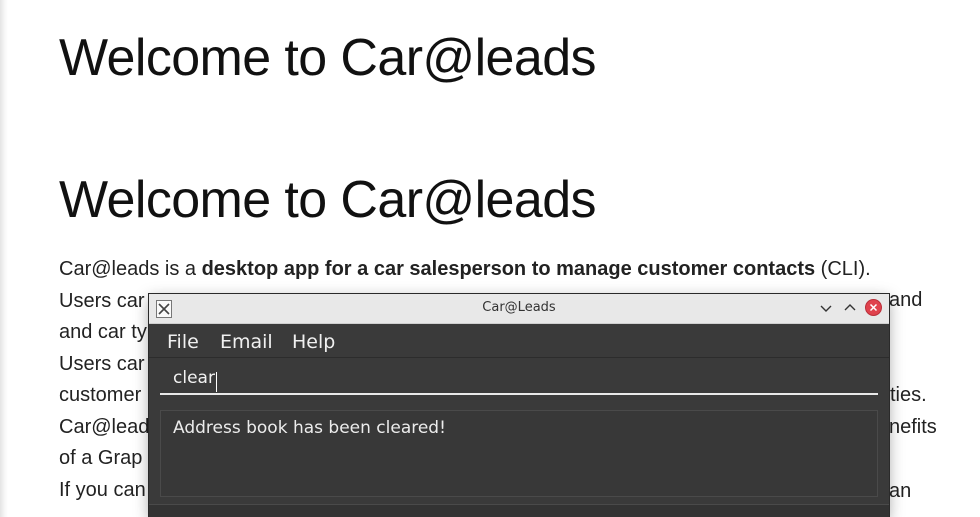  What do you see at coordinates (130, 269) in the screenshot?
I see `intro-prefix: Car@leads is a` at bounding box center [130, 269].